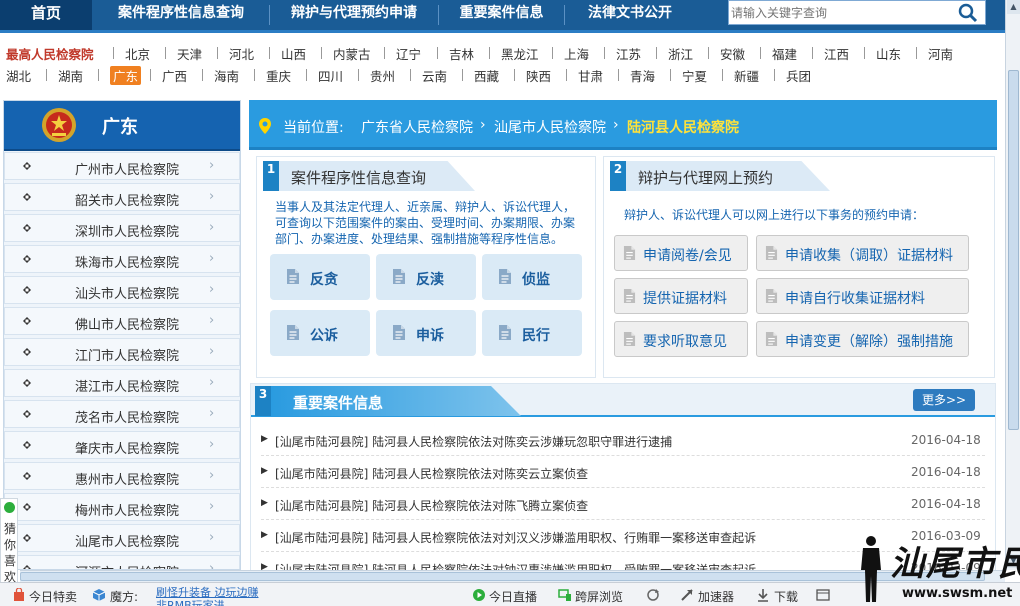 The height and width of the screenshot is (606, 1020). Describe the element at coordinates (1013, 7) in the screenshot. I see `scroll-up-icon: ▲` at that location.